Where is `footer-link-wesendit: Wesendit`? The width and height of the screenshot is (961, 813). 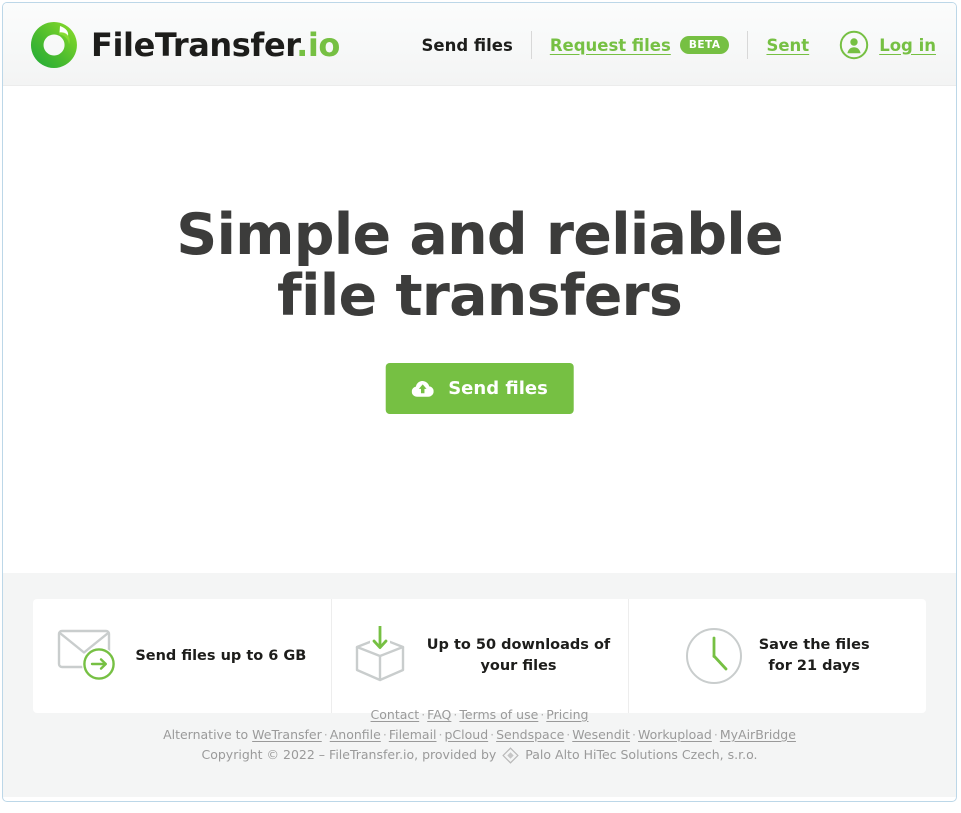
footer-link-wesendit: Wesendit is located at coordinates (601, 734).